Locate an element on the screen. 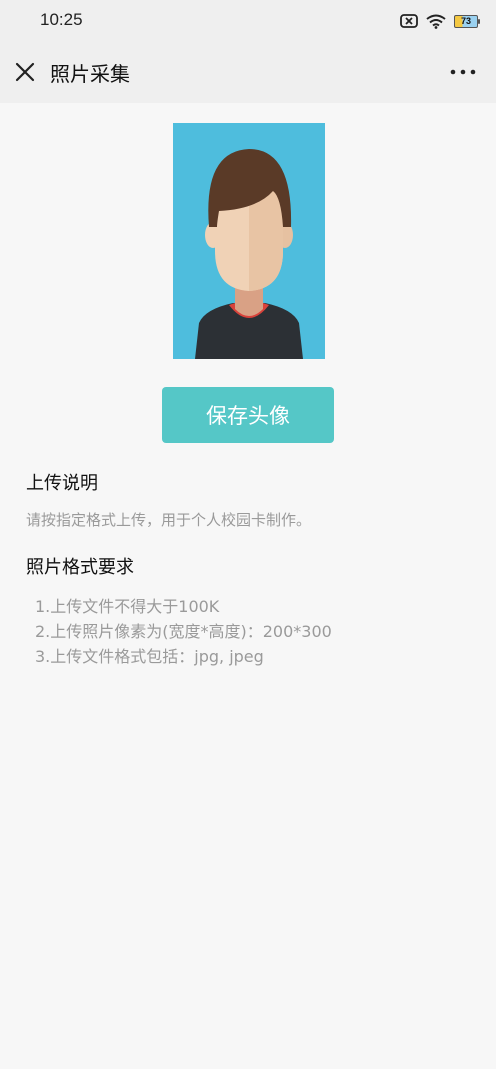  format-requirement-item: 1.上传文件不得大于100K is located at coordinates (127, 606).